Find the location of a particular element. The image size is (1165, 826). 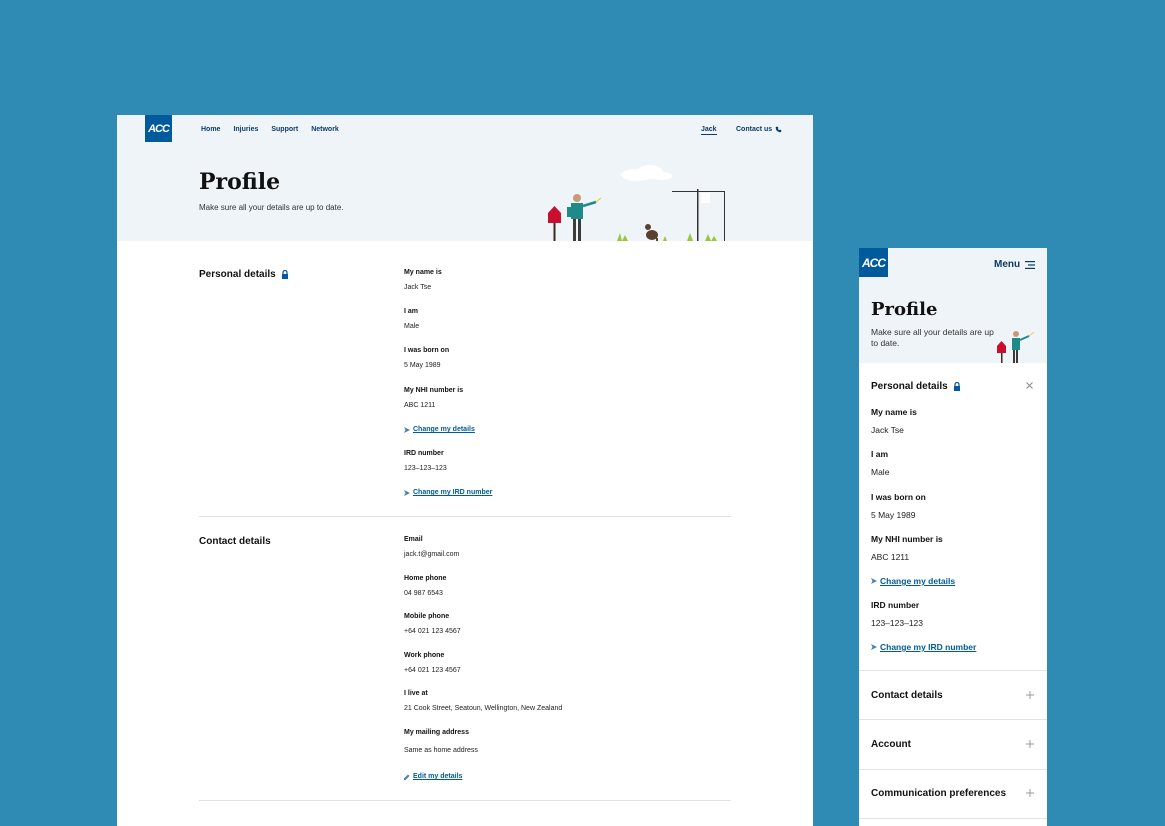

field-value: 04 987 6543 is located at coordinates (423, 593).